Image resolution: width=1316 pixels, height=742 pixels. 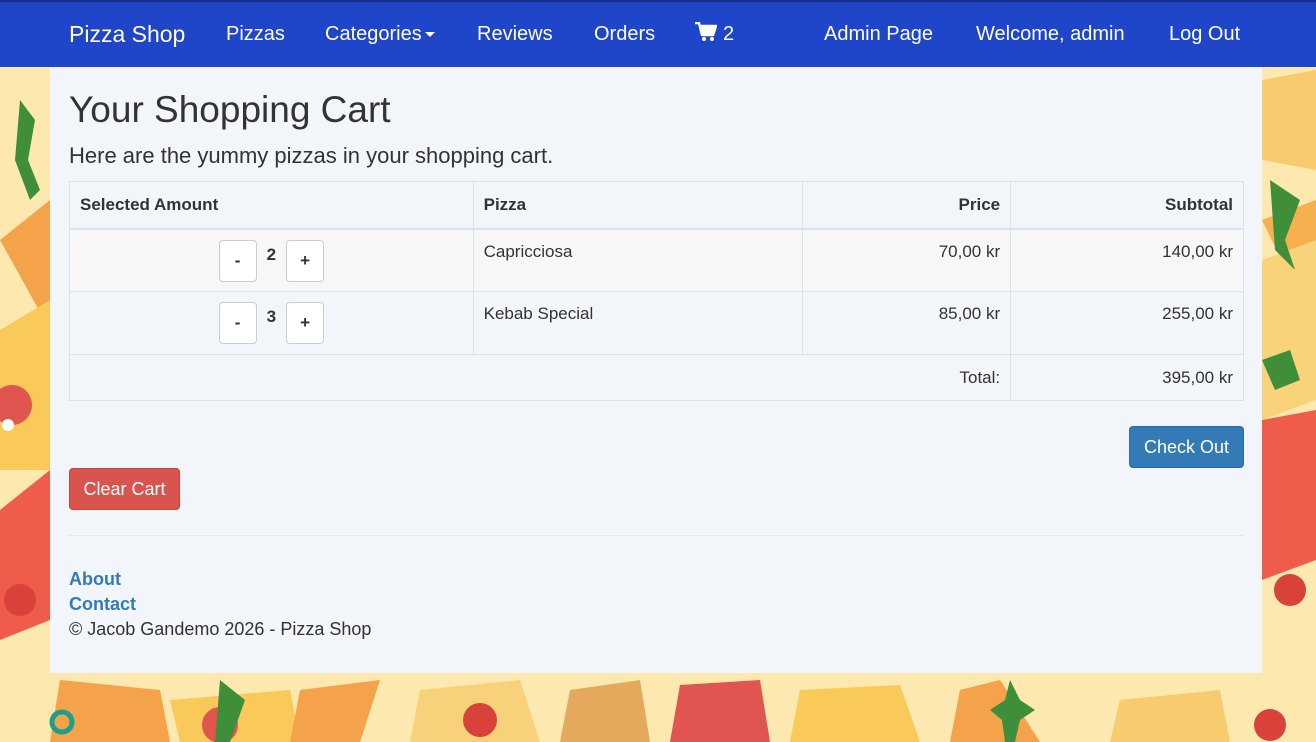 What do you see at coordinates (230, 109) in the screenshot?
I see `page-title: Your Shopping Cart` at bounding box center [230, 109].